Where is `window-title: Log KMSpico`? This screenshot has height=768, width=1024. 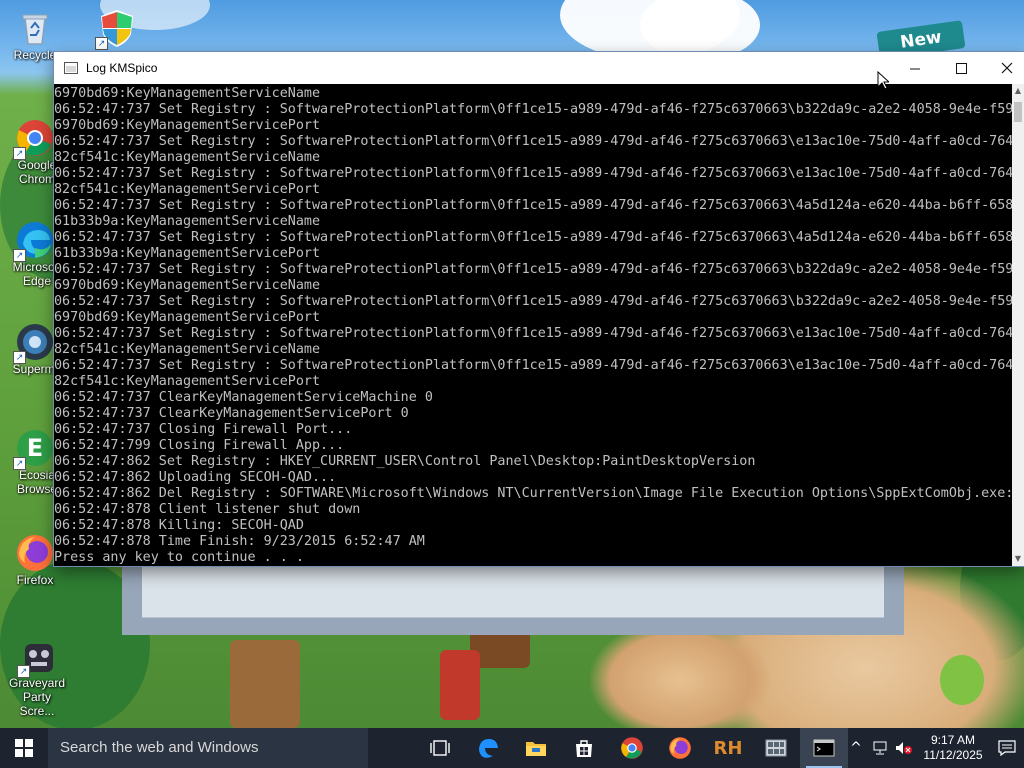 window-title: Log KMSpico is located at coordinates (122, 68).